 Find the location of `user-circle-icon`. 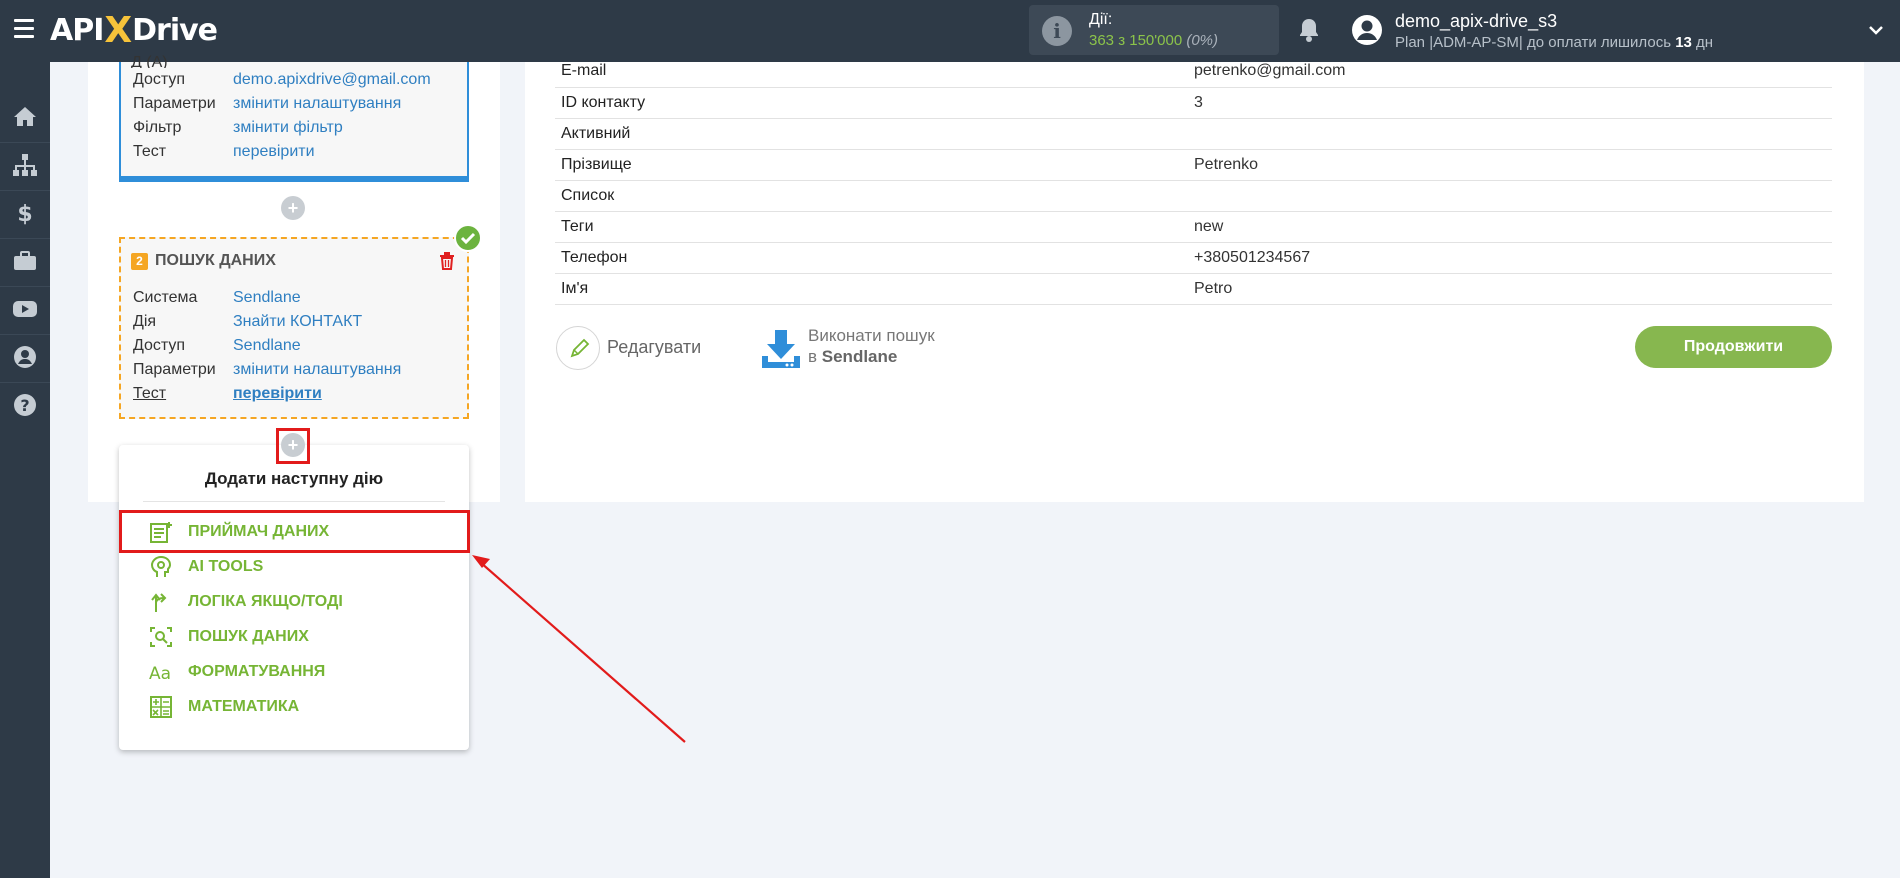

user-circle-icon is located at coordinates (25, 357).